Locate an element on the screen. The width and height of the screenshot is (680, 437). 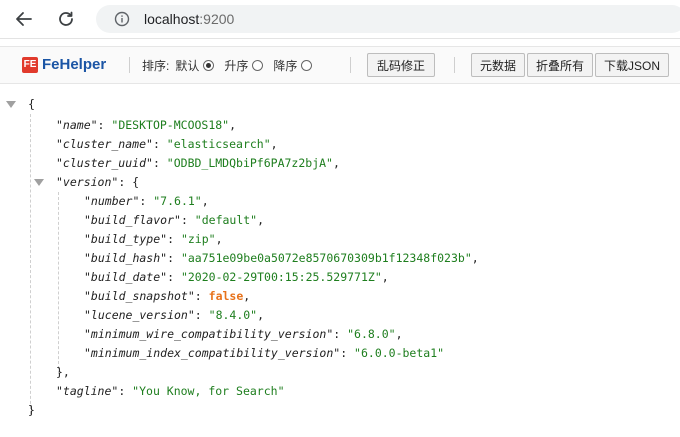
url-port: :9200 is located at coordinates (217, 19).